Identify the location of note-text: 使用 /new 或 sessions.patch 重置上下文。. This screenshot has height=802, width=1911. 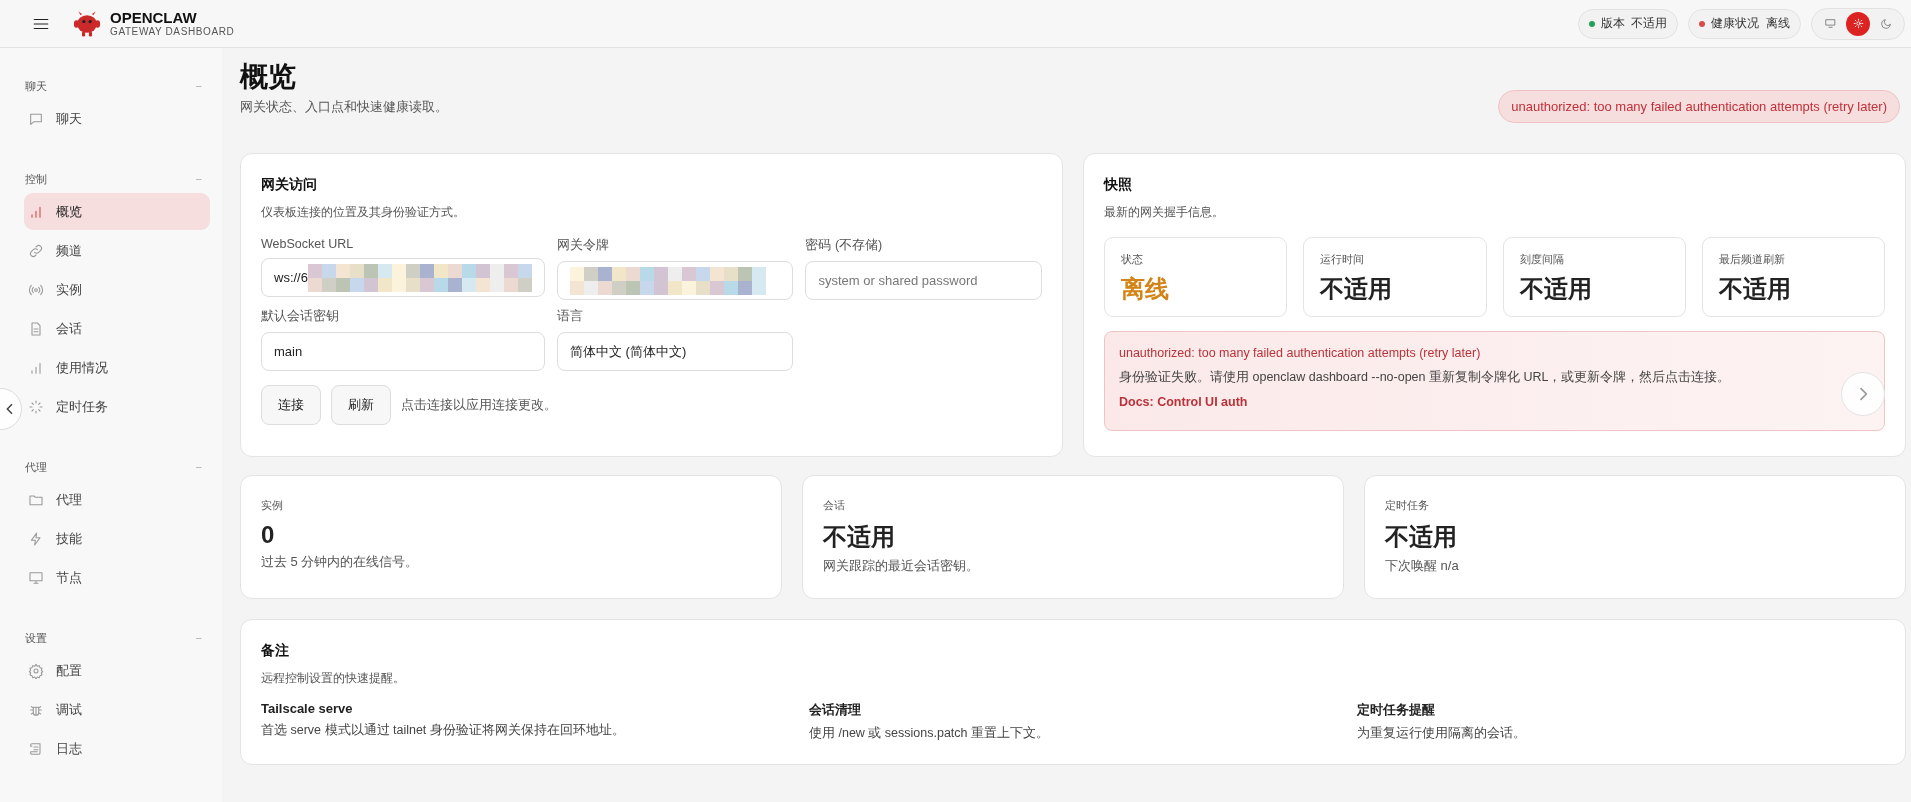
(929, 733).